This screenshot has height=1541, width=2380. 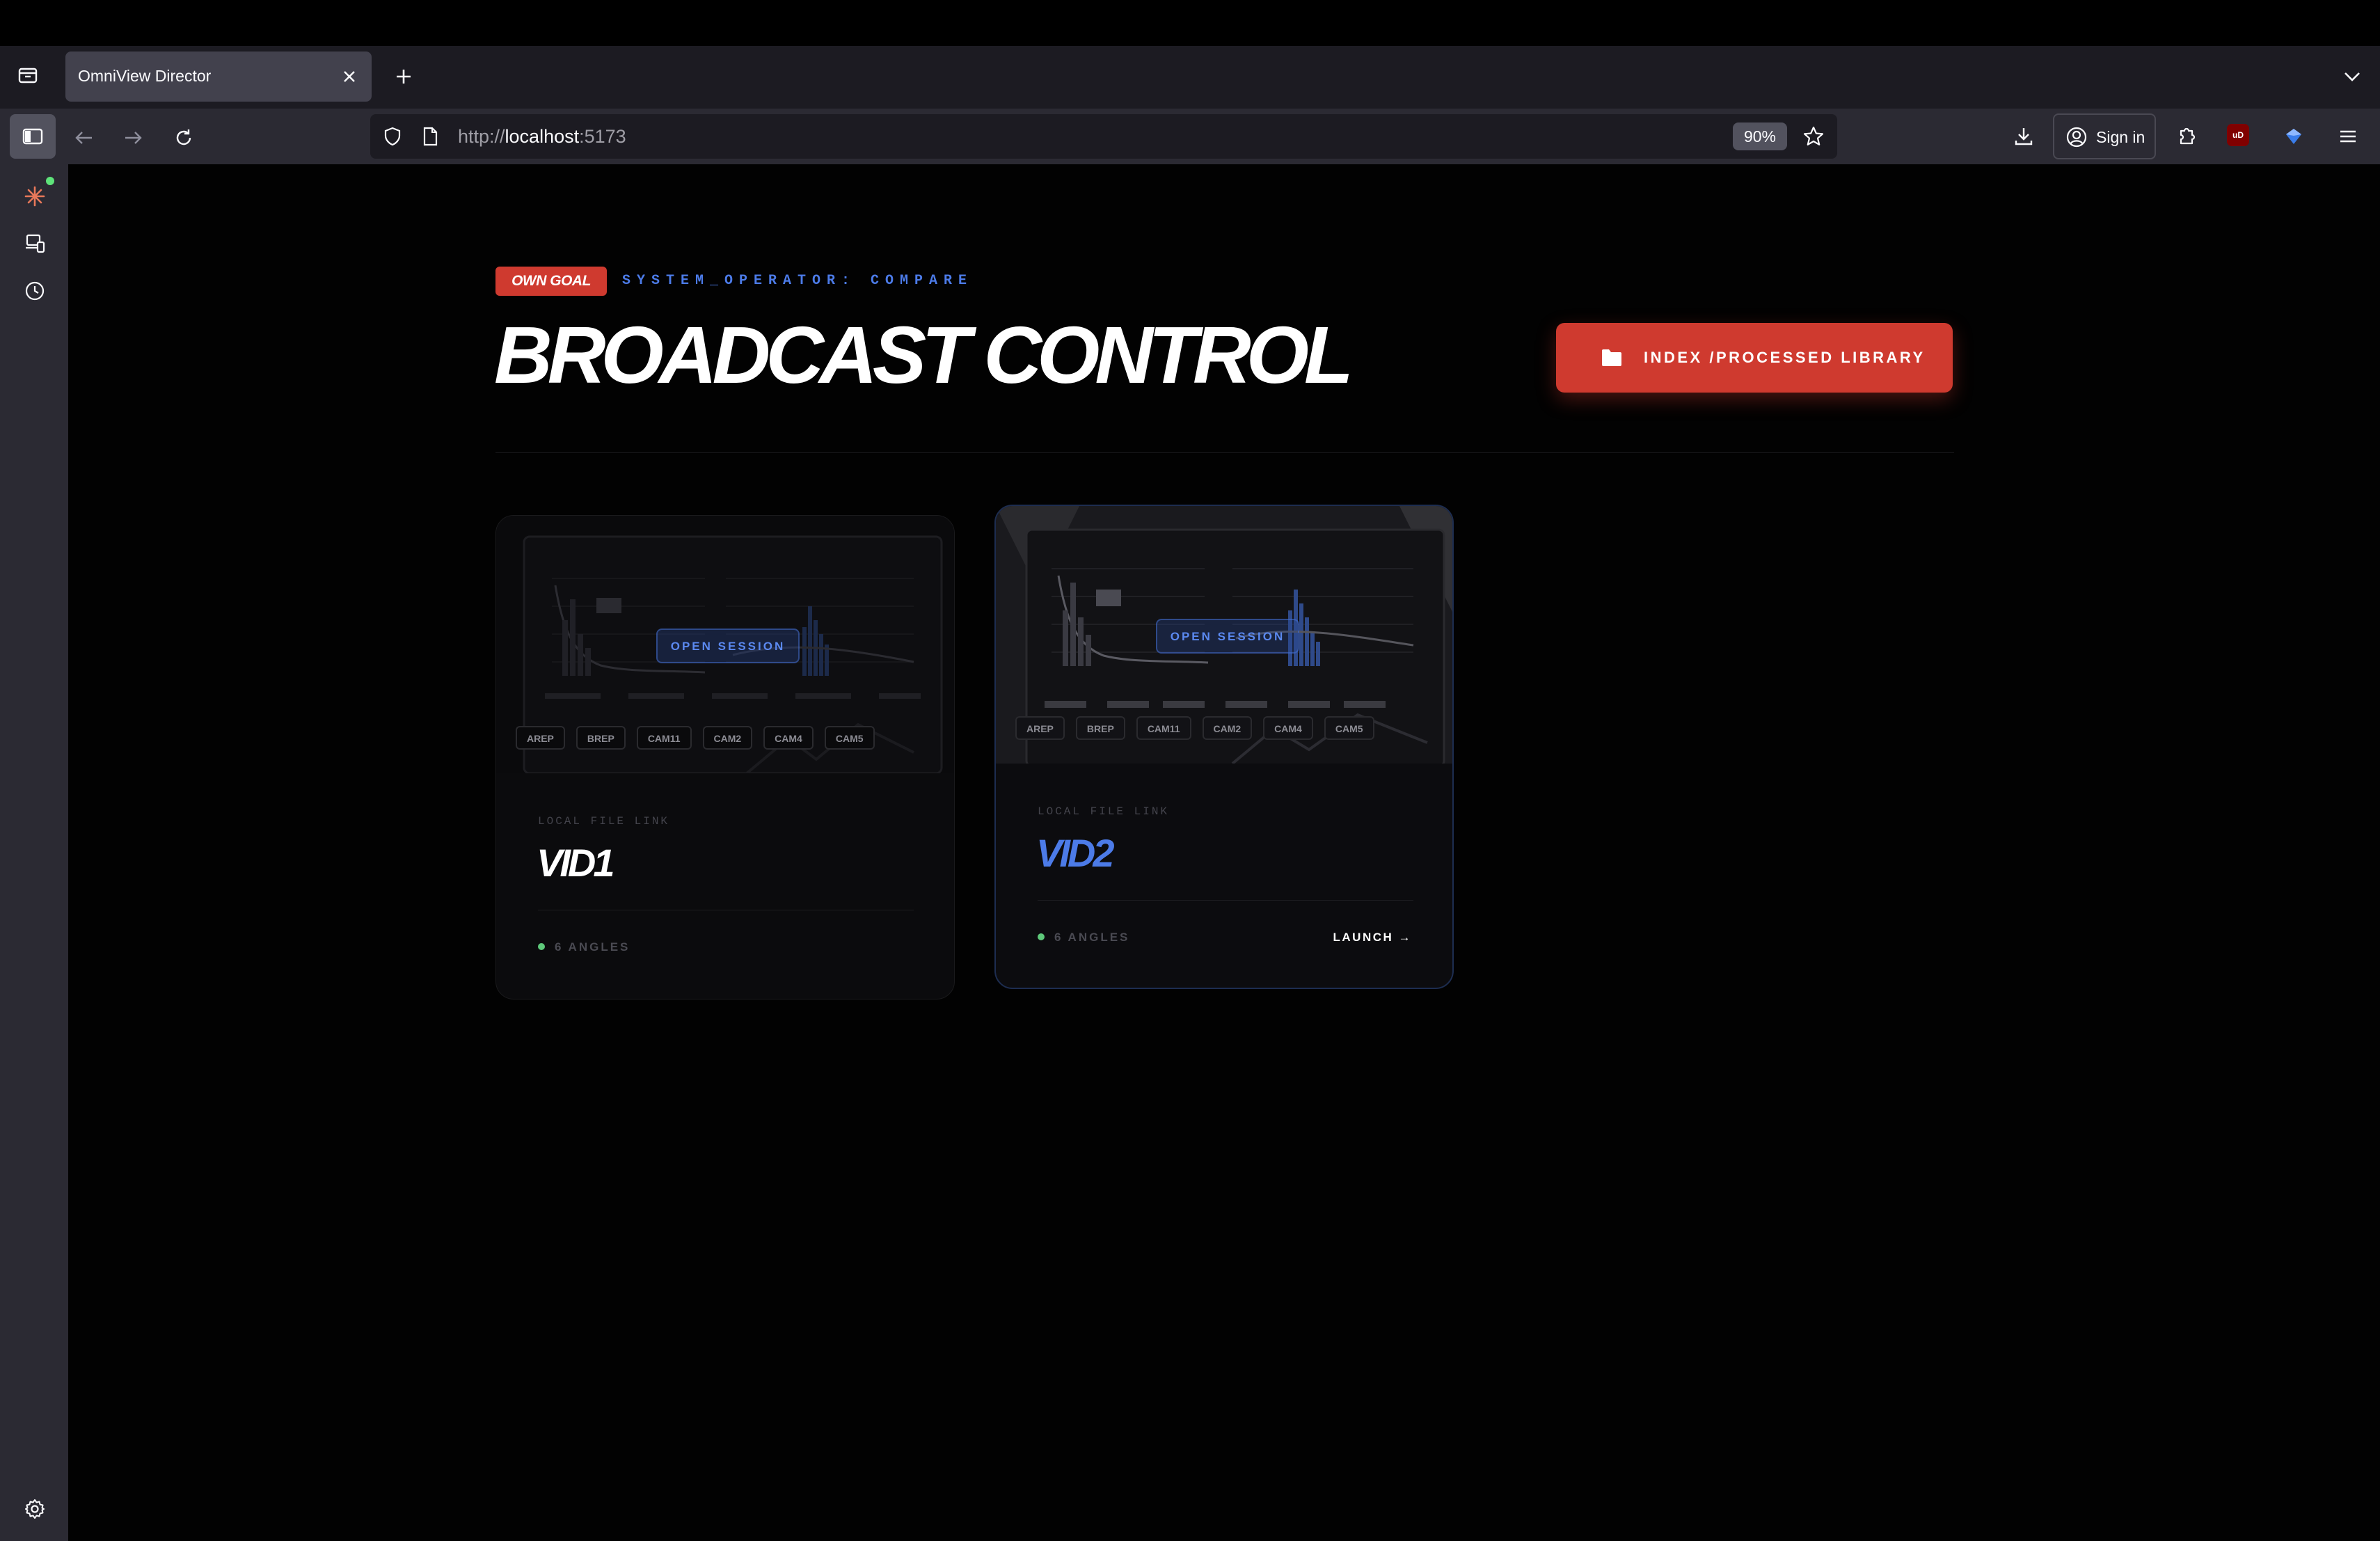 I want to click on system-operator-label: SYSTEM_OPERATOR: COMPARE, so click(x=798, y=281).